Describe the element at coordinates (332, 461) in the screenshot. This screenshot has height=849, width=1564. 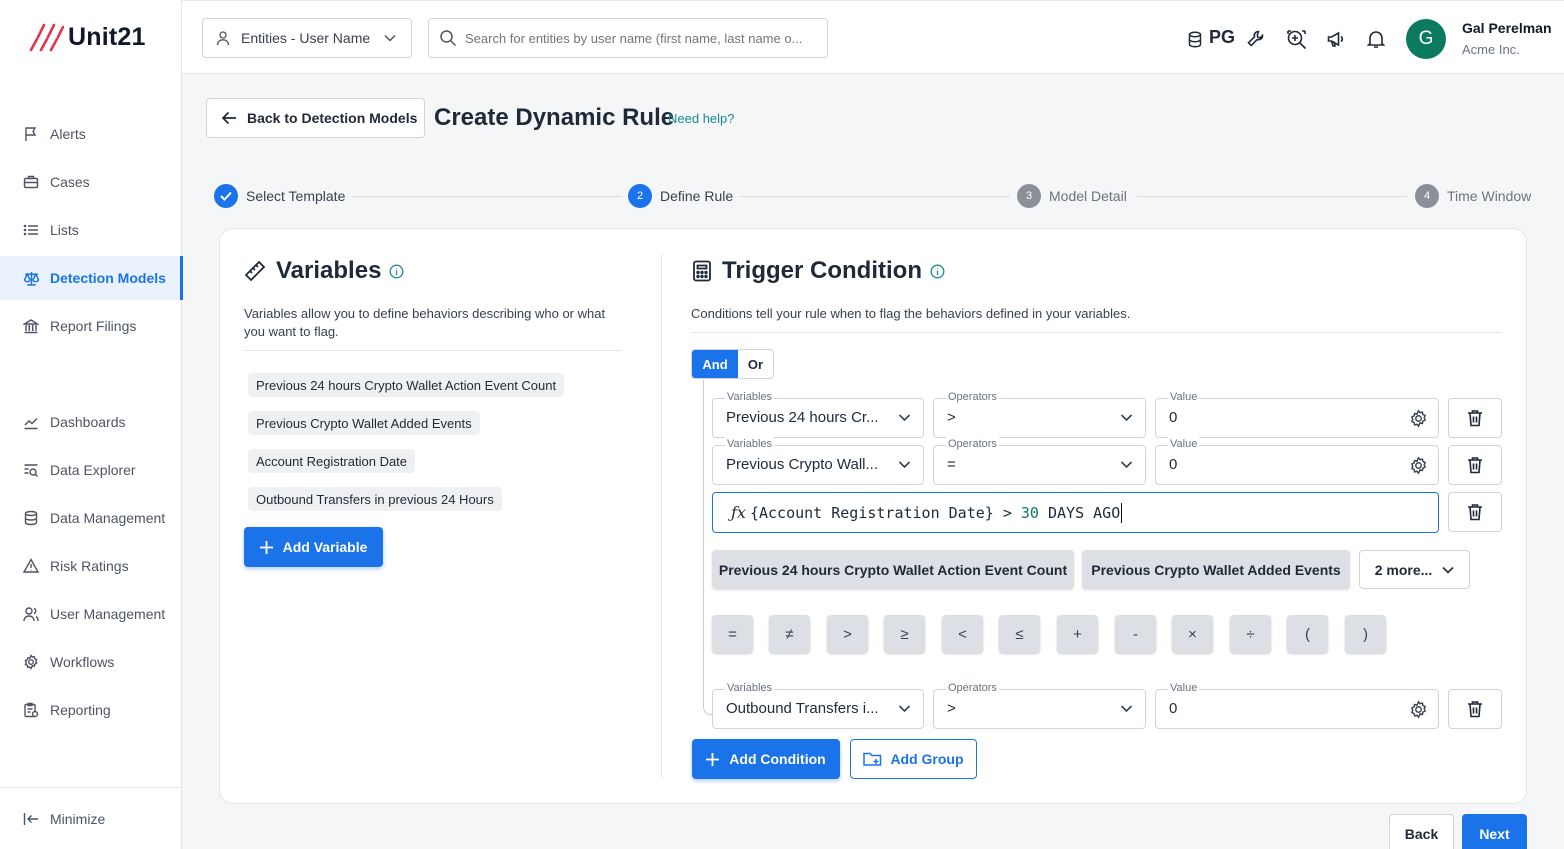
I see `variable-chip: Account Registration Date` at that location.